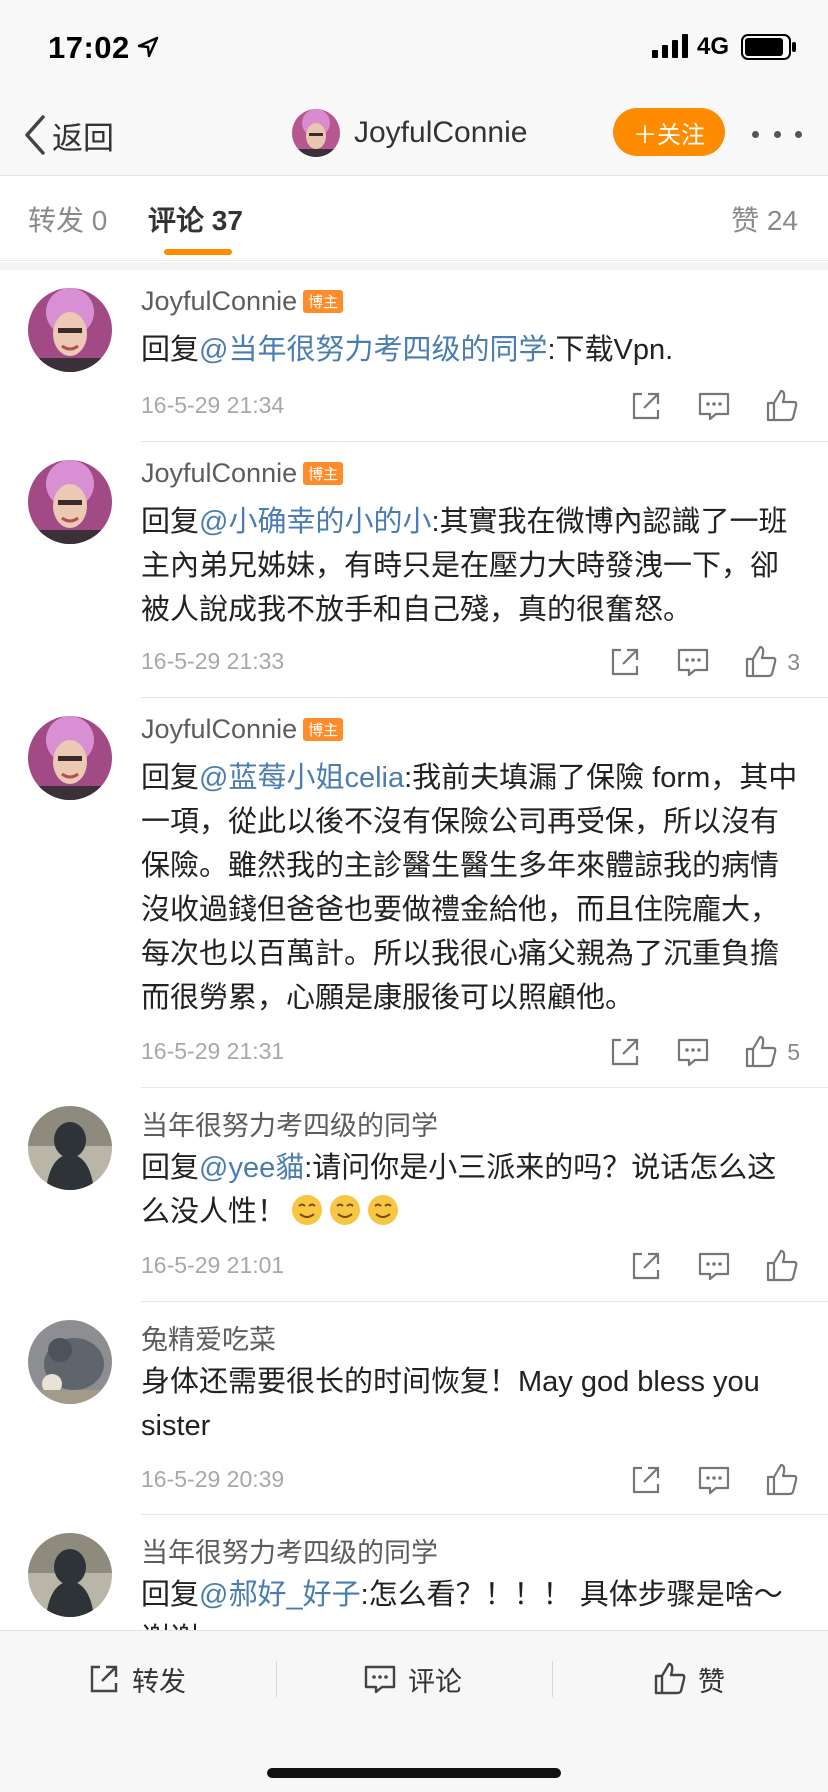 This screenshot has height=1792, width=828. Describe the element at coordinates (213, 405) in the screenshot. I see `comment-time: 16-5-29 21:34` at that location.